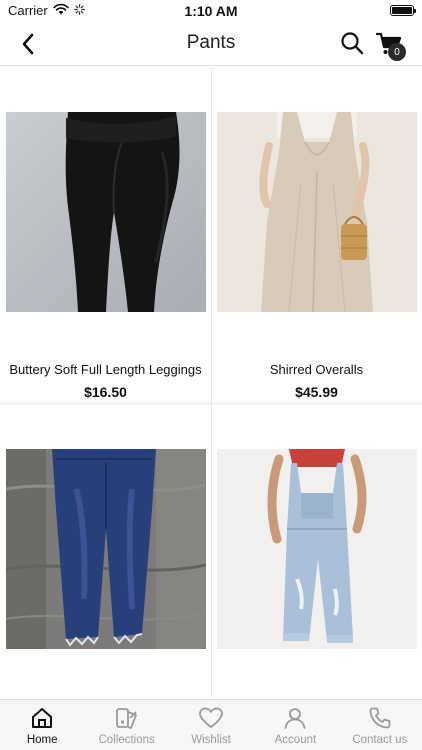 Image resolution: width=422 pixels, height=750 pixels. I want to click on search-icon, so click(352, 43).